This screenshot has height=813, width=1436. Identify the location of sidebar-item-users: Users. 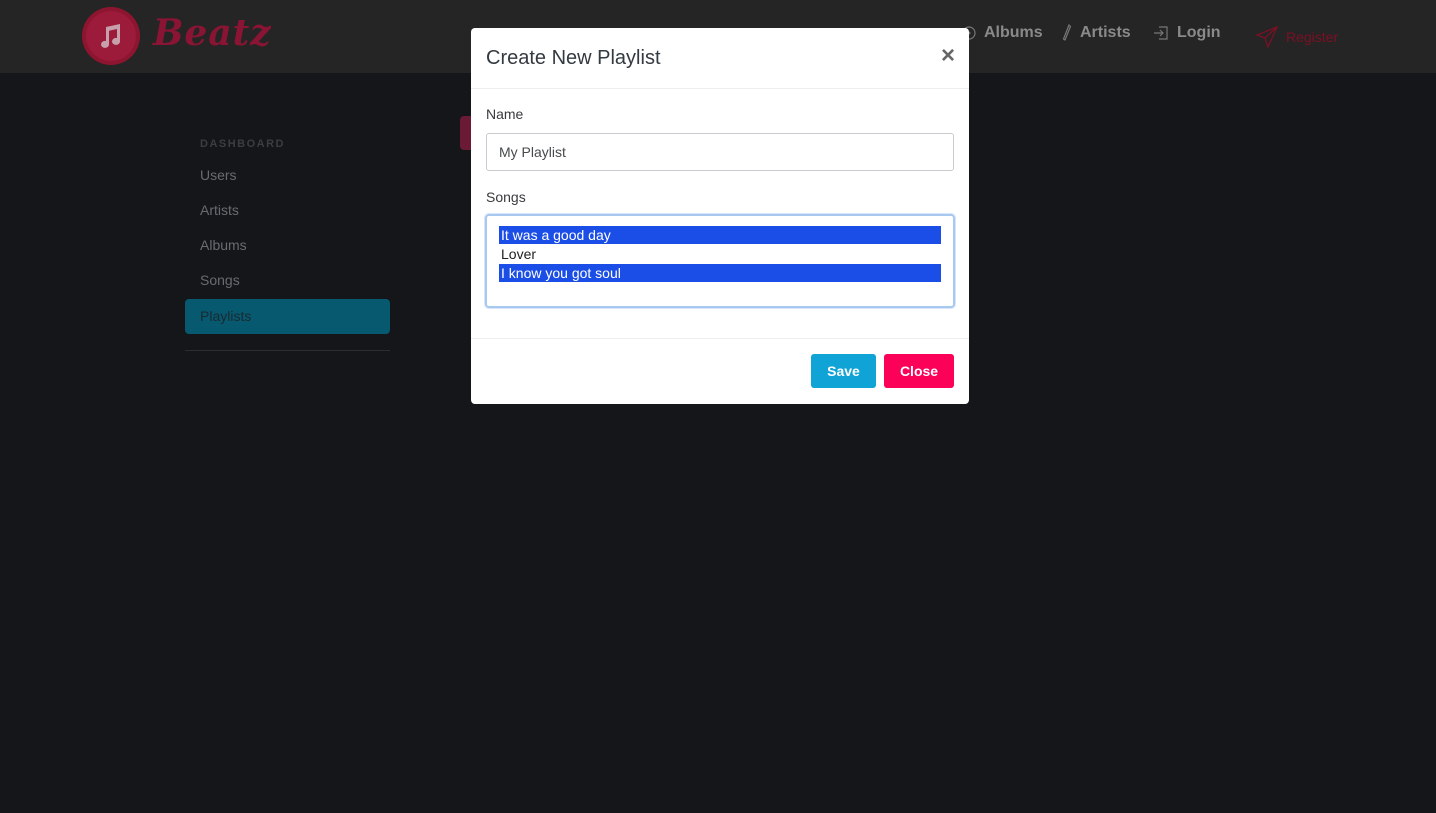
(287, 175).